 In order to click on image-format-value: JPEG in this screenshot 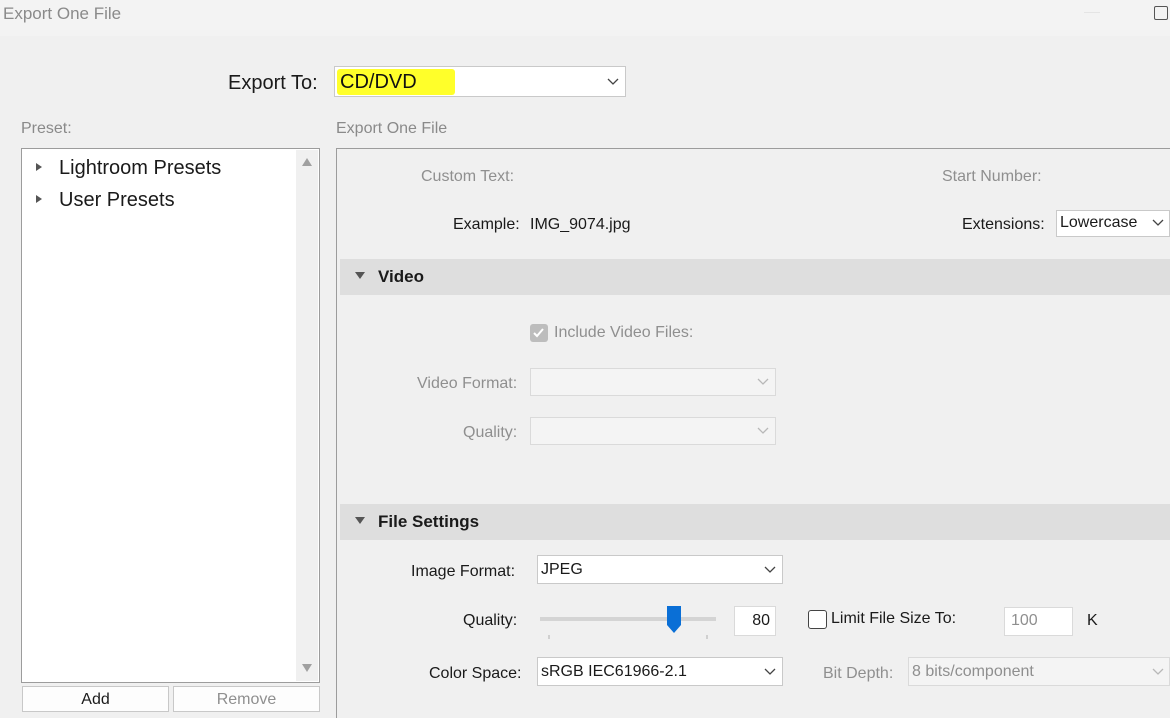, I will do `click(562, 569)`.